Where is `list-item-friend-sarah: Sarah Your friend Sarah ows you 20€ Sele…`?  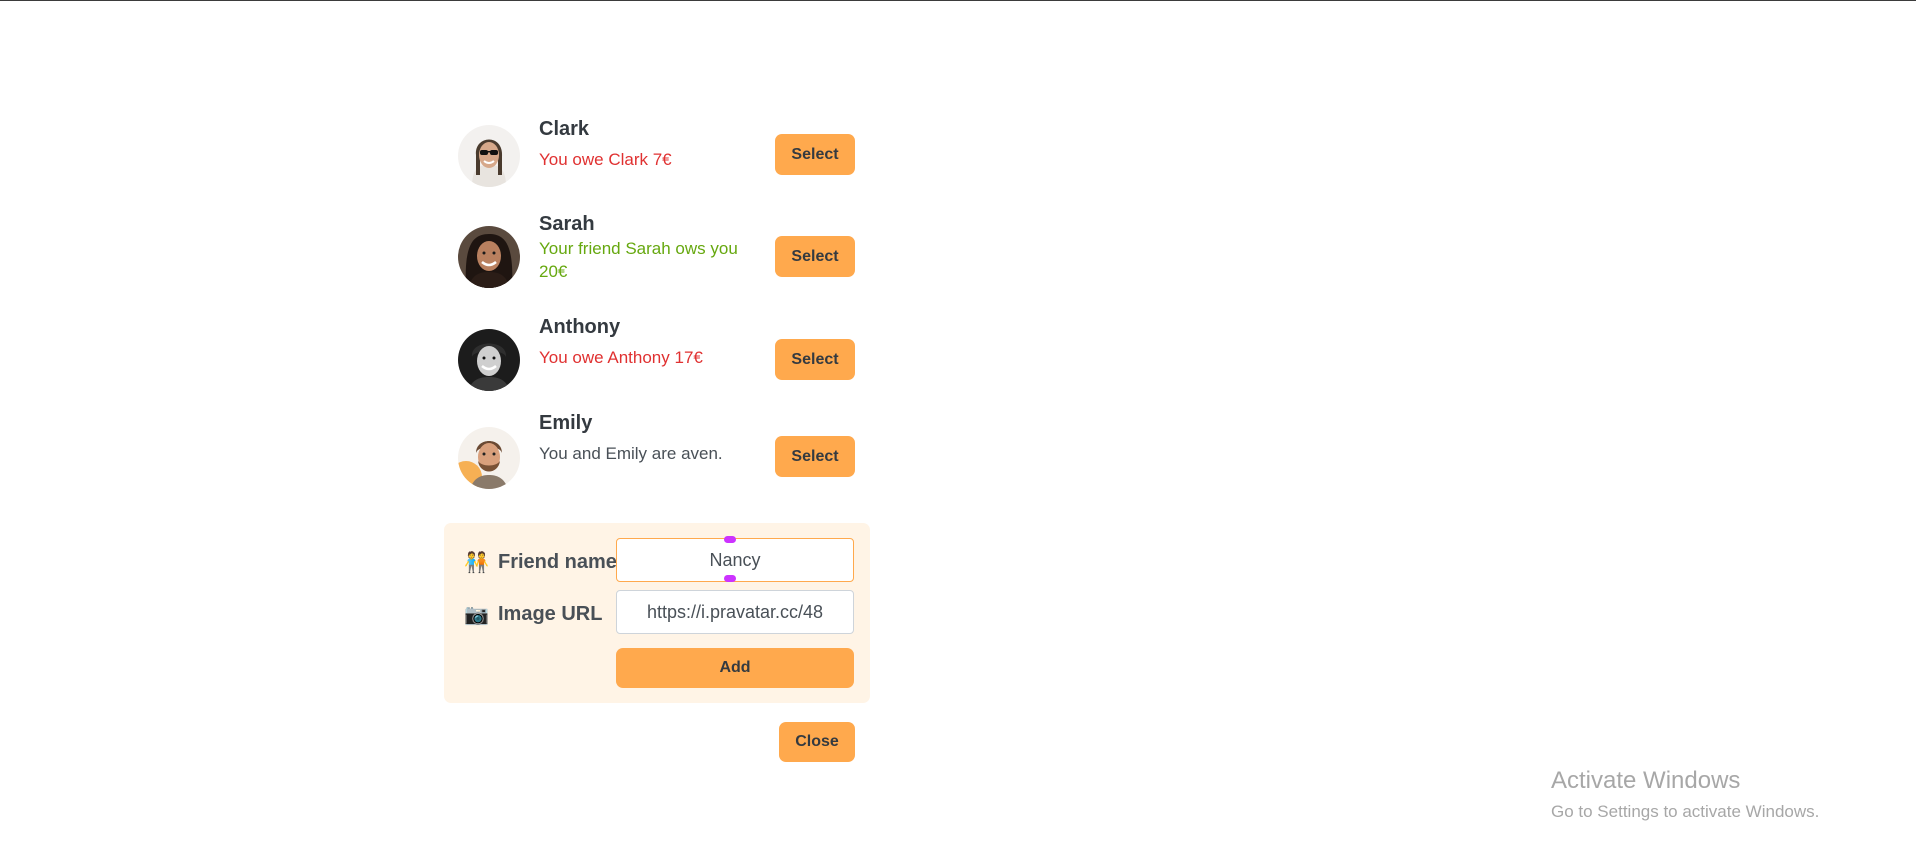
list-item-friend-sarah: Sarah Your friend Sarah ows you 20€ Sele… is located at coordinates (657, 266).